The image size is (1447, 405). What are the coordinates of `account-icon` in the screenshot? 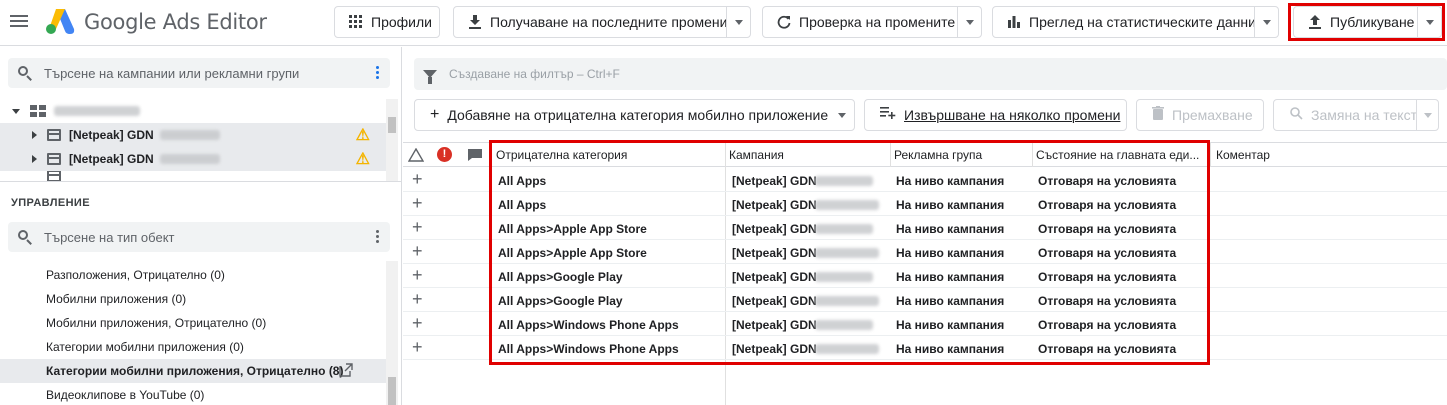 It's located at (38, 111).